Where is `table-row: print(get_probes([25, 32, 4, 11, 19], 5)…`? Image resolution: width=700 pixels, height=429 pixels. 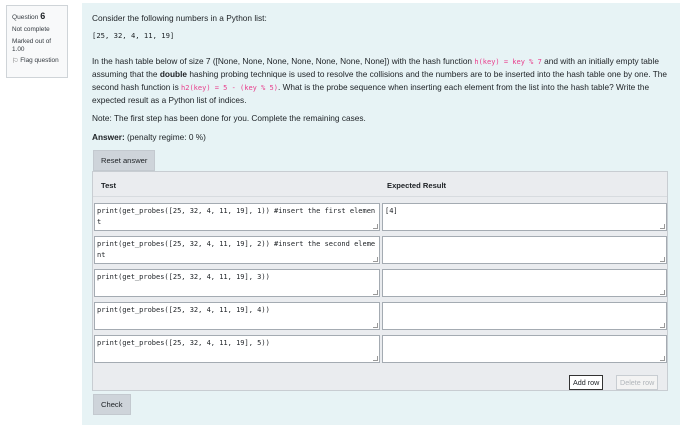
table-row: print(get_probes([25, 32, 4, 11, 19], 5)… is located at coordinates (380, 349).